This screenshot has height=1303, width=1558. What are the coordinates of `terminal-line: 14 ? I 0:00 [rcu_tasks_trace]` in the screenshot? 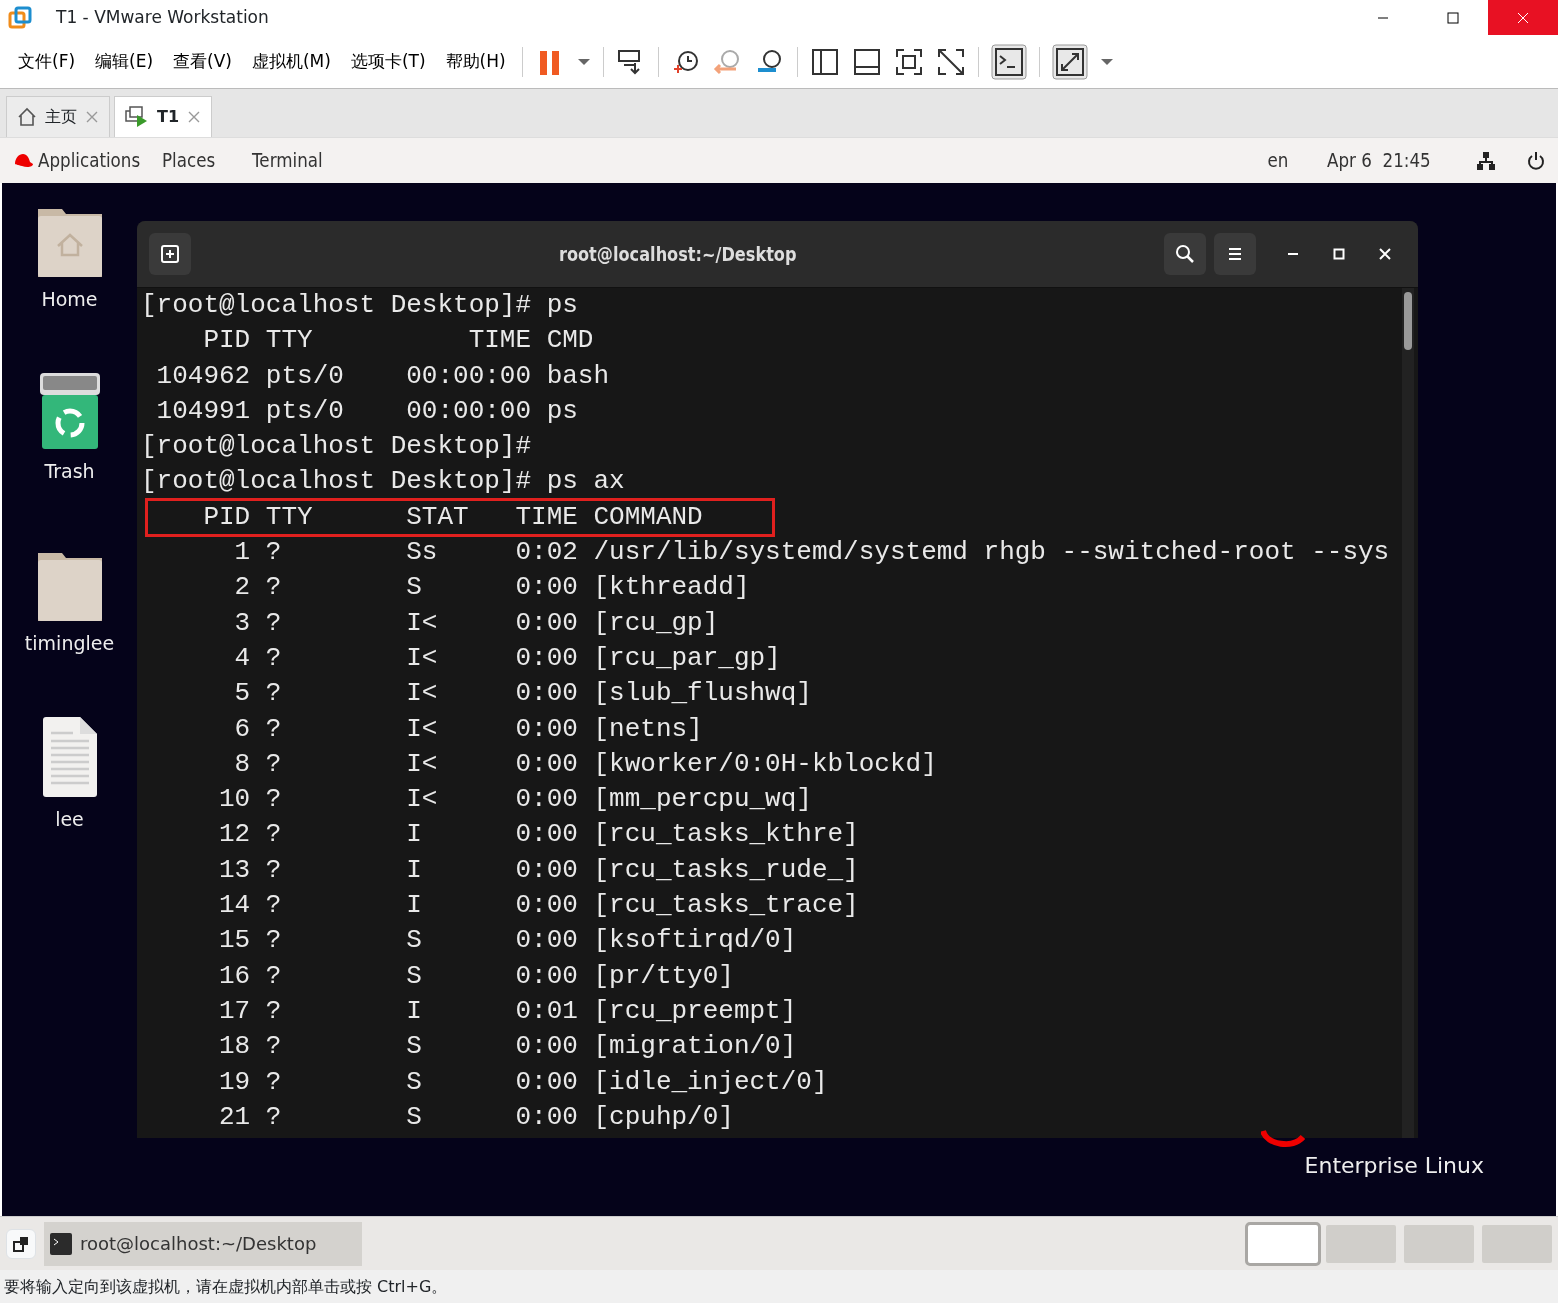 It's located at (538, 906).